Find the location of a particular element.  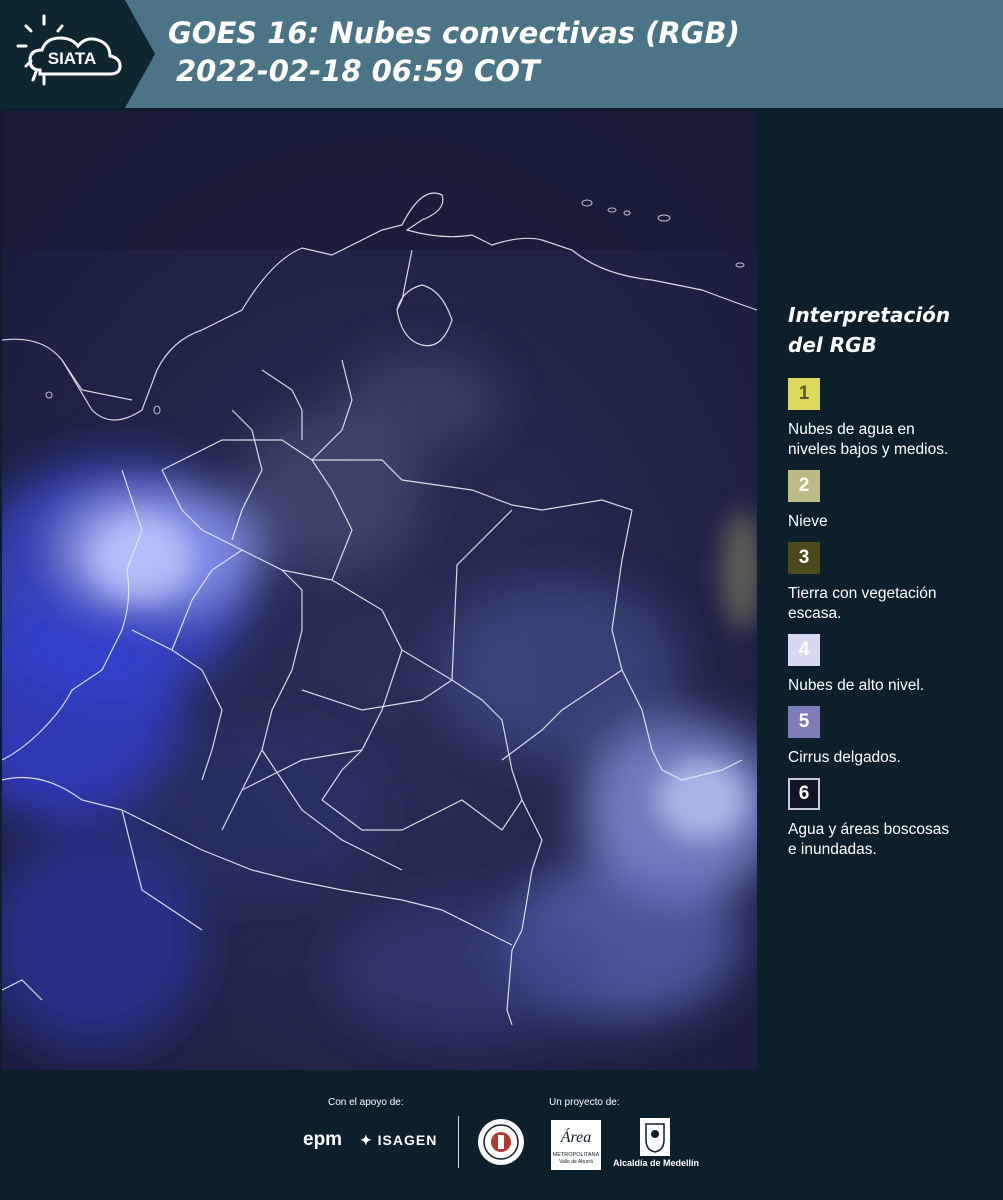

legend-label-line-1: Nubes de alto nivel. is located at coordinates (856, 685).